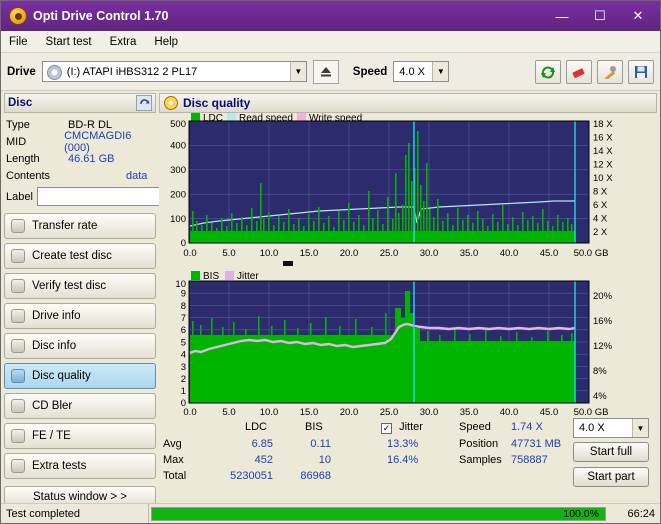 The image size is (661, 524). What do you see at coordinates (251, 476) in the screenshot?
I see `stats-total-ldc: 5230051` at bounding box center [251, 476].